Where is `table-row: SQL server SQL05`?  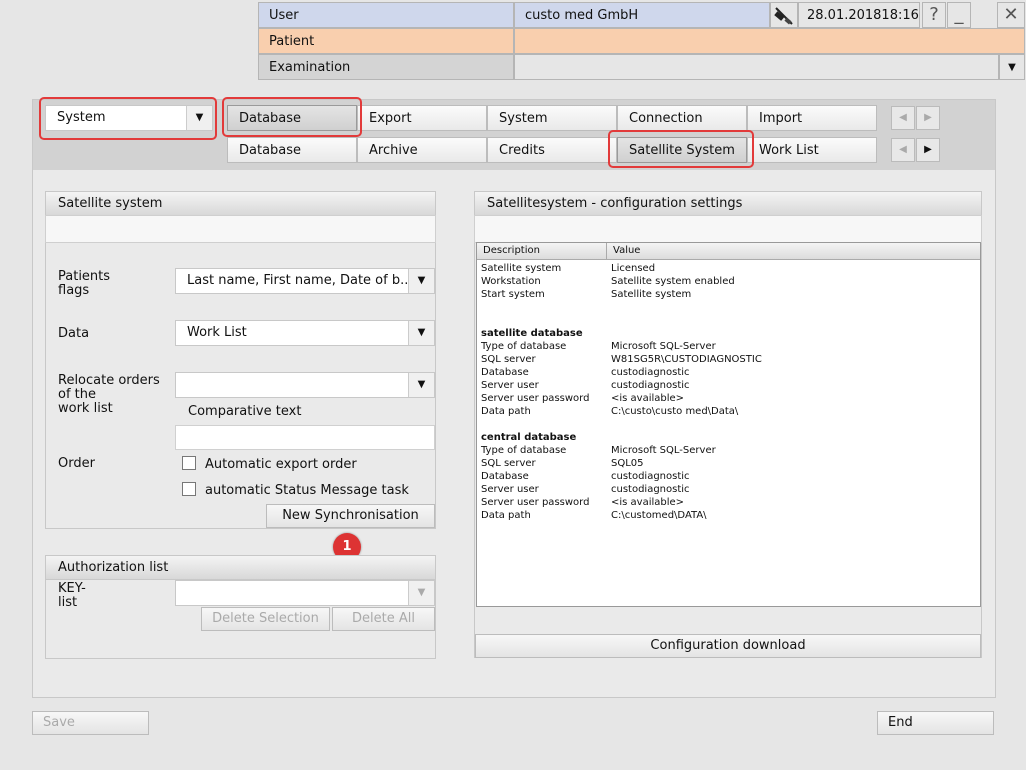
table-row: SQL server SQL05 is located at coordinates (728, 463).